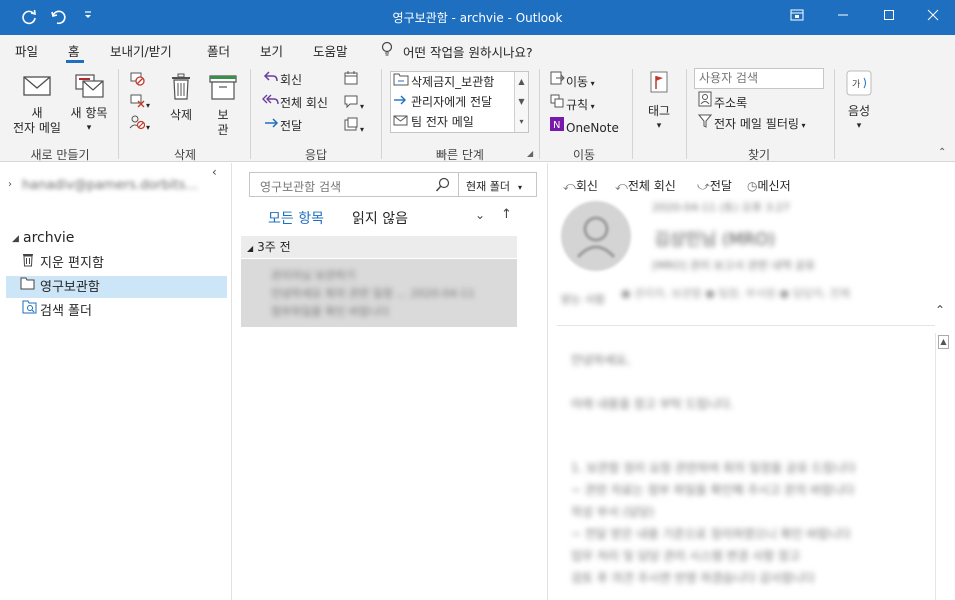 Image resolution: width=955 pixels, height=600 pixels. What do you see at coordinates (571, 103) in the screenshot?
I see `rules-button: 규칙 ▾` at bounding box center [571, 103].